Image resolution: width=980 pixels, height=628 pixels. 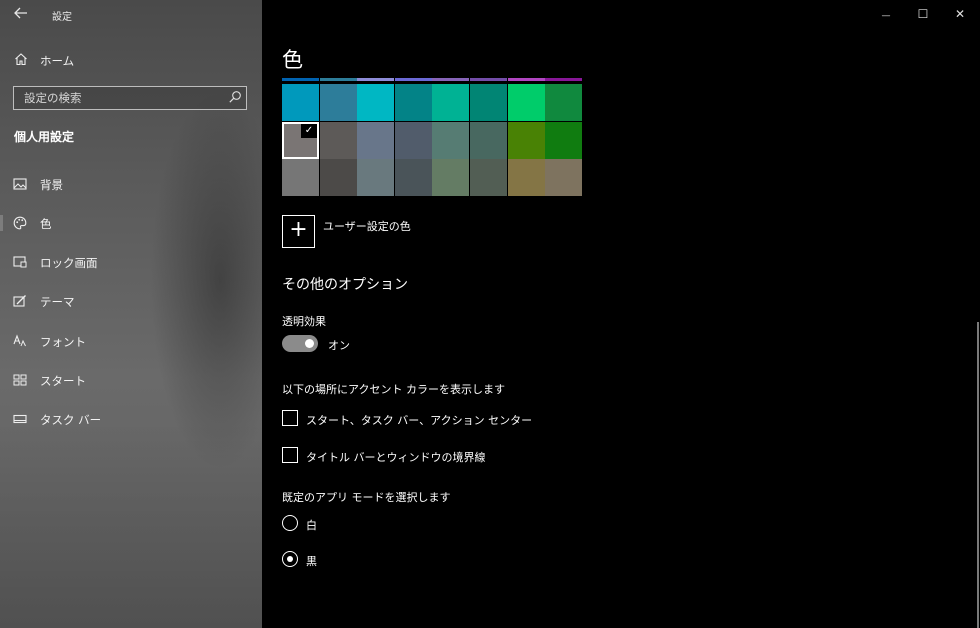 What do you see at coordinates (131, 60) in the screenshot?
I see `nav-home: ホーム` at bounding box center [131, 60].